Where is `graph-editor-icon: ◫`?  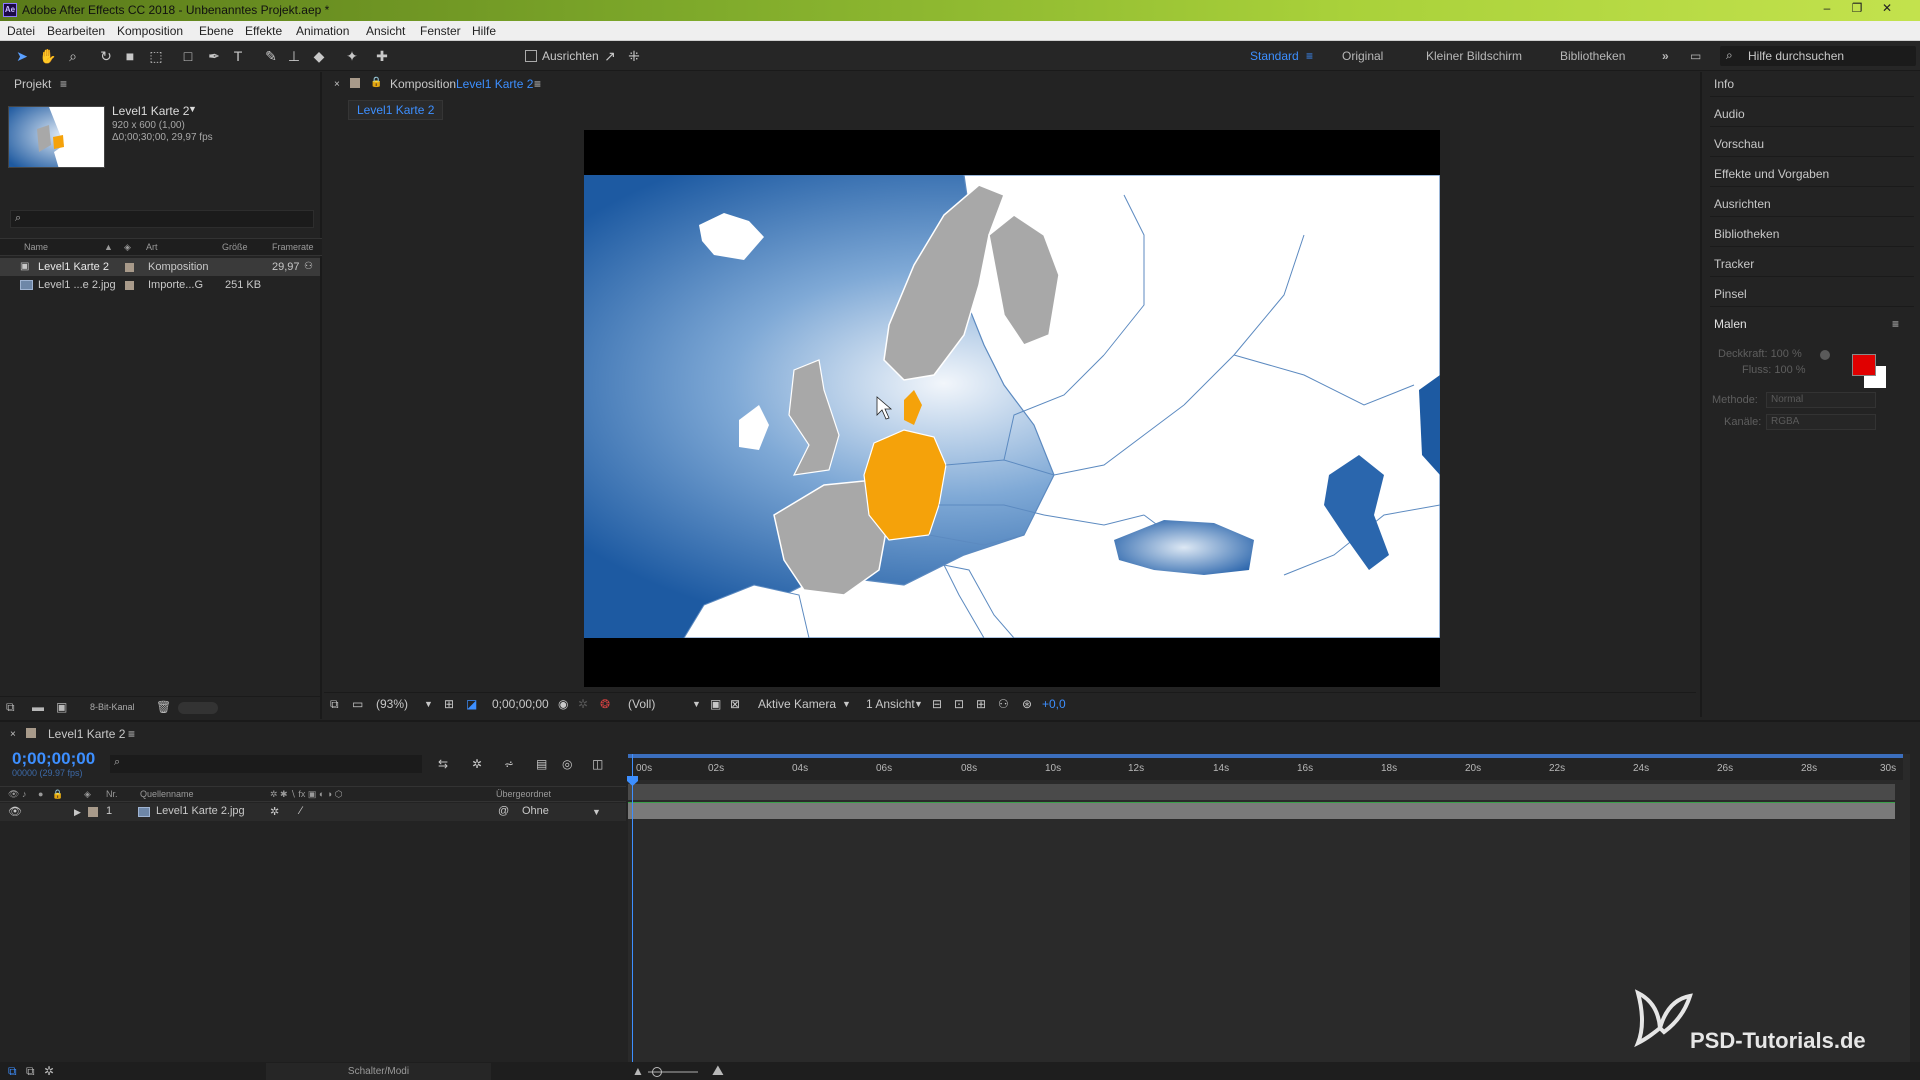
graph-editor-icon: ◫ is located at coordinates (597, 764).